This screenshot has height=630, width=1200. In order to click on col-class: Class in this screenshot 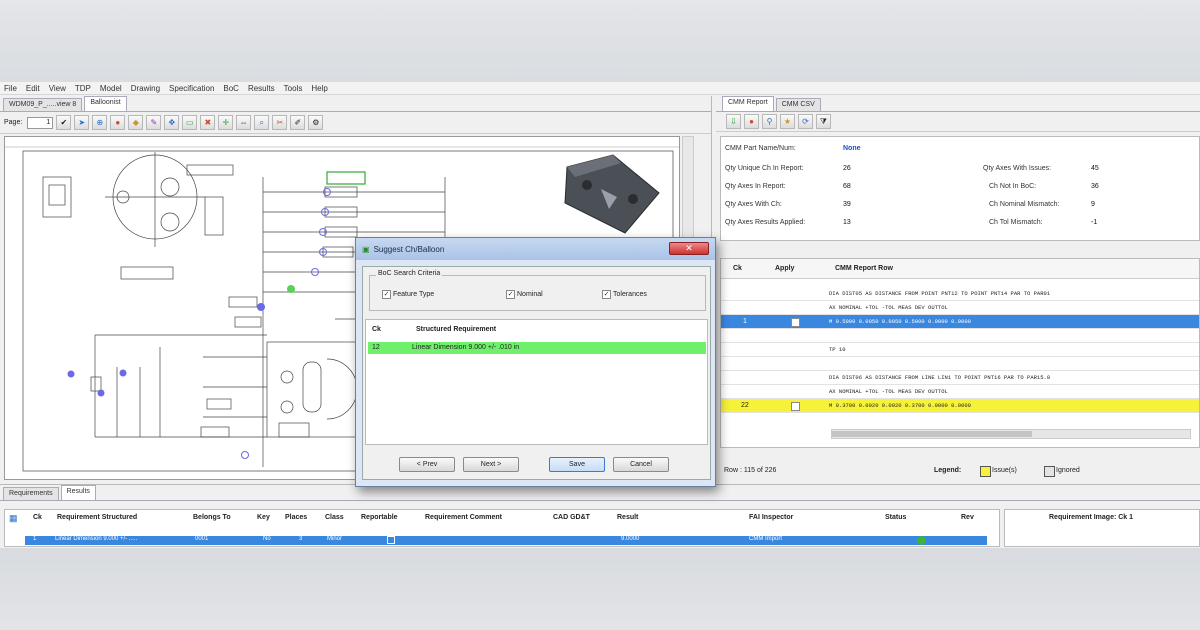, I will do `click(334, 517)`.